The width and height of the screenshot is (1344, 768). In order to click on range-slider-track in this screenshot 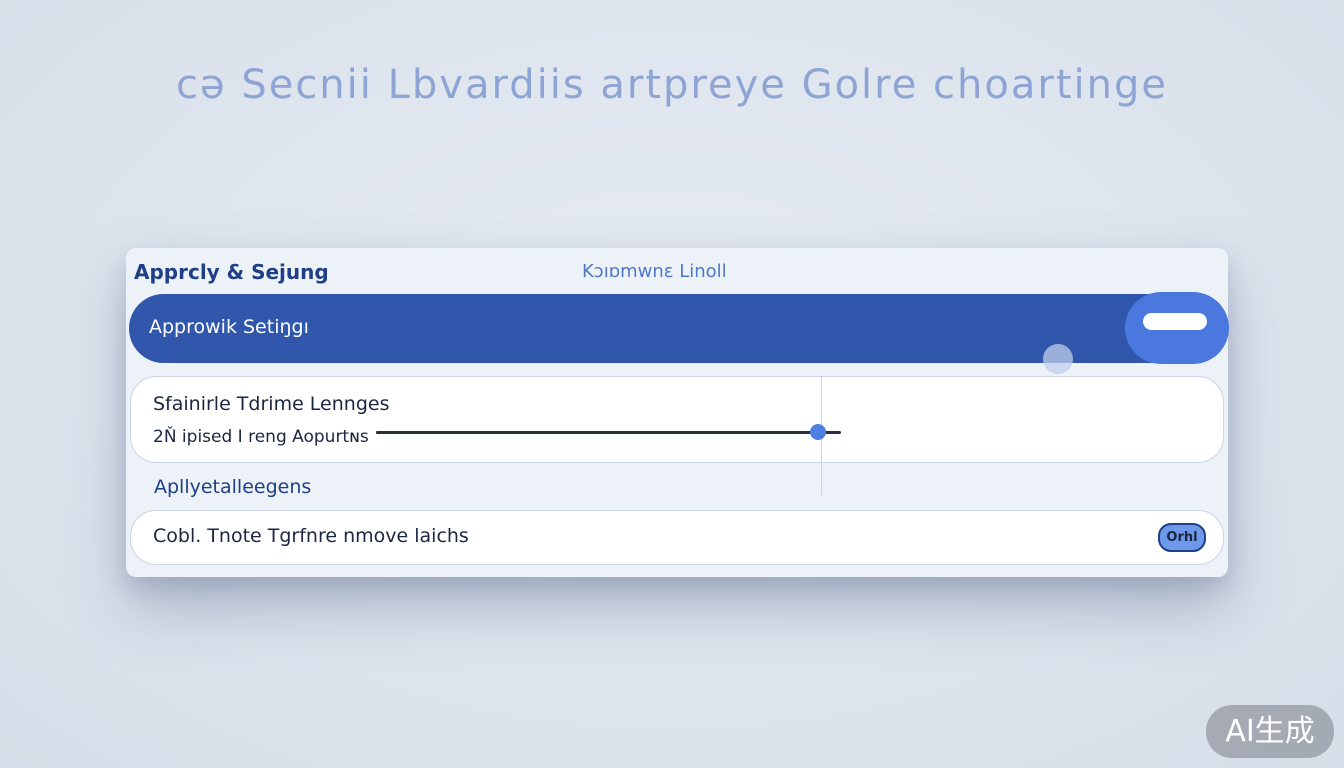, I will do `click(608, 432)`.